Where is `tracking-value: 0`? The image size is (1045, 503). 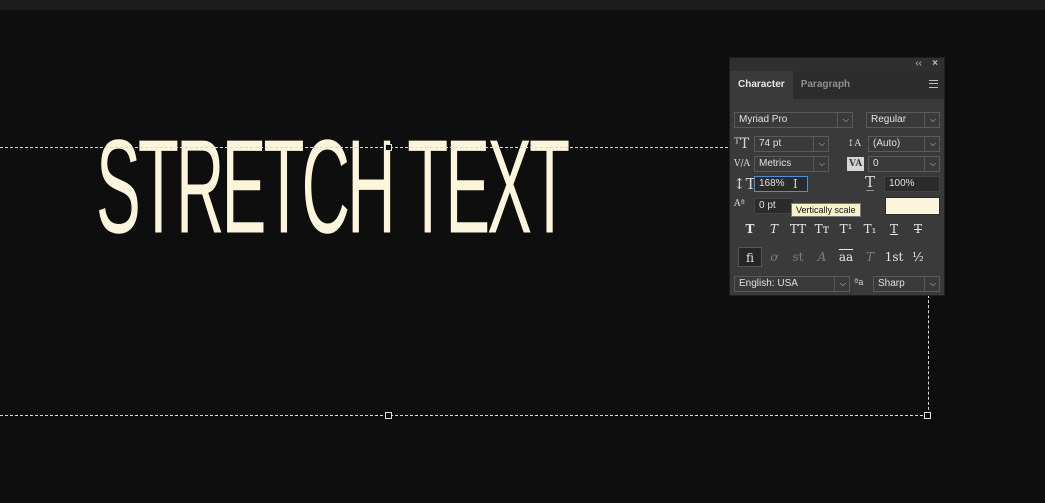
tracking-value: 0 is located at coordinates (876, 163).